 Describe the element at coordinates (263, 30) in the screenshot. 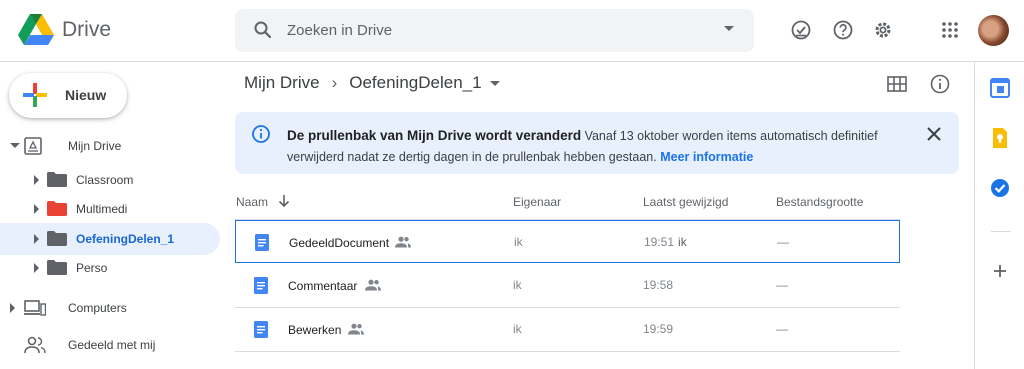

I see `search-icon` at that location.